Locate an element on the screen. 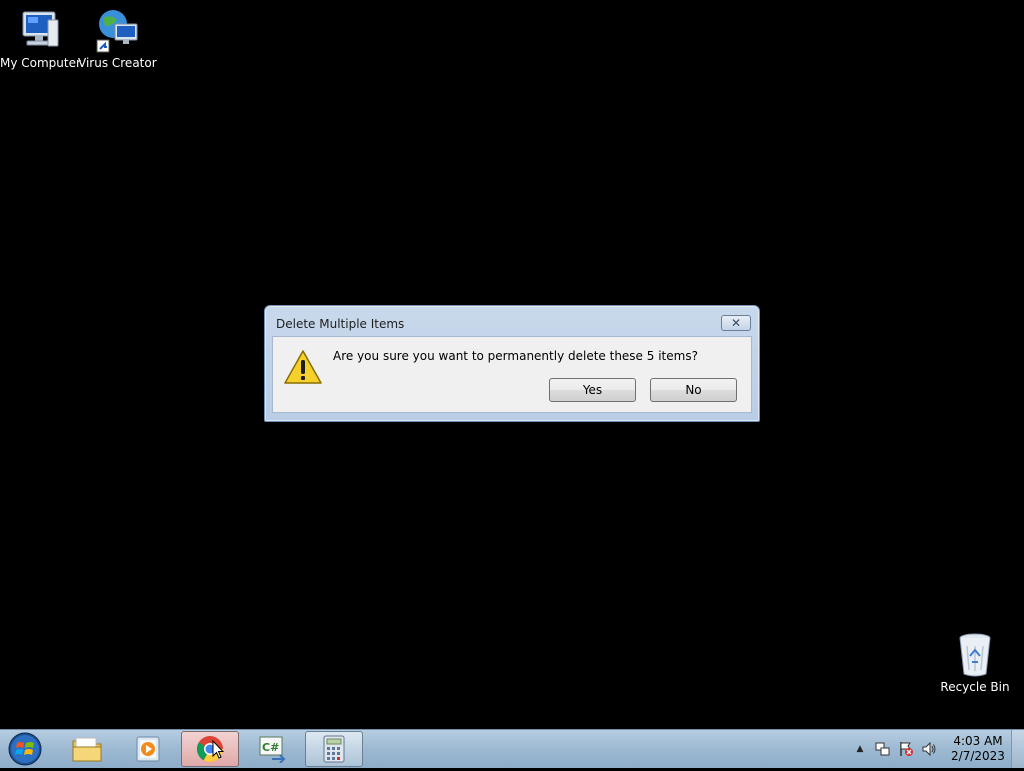  windows-start-orb-icon is located at coordinates (25, 749).